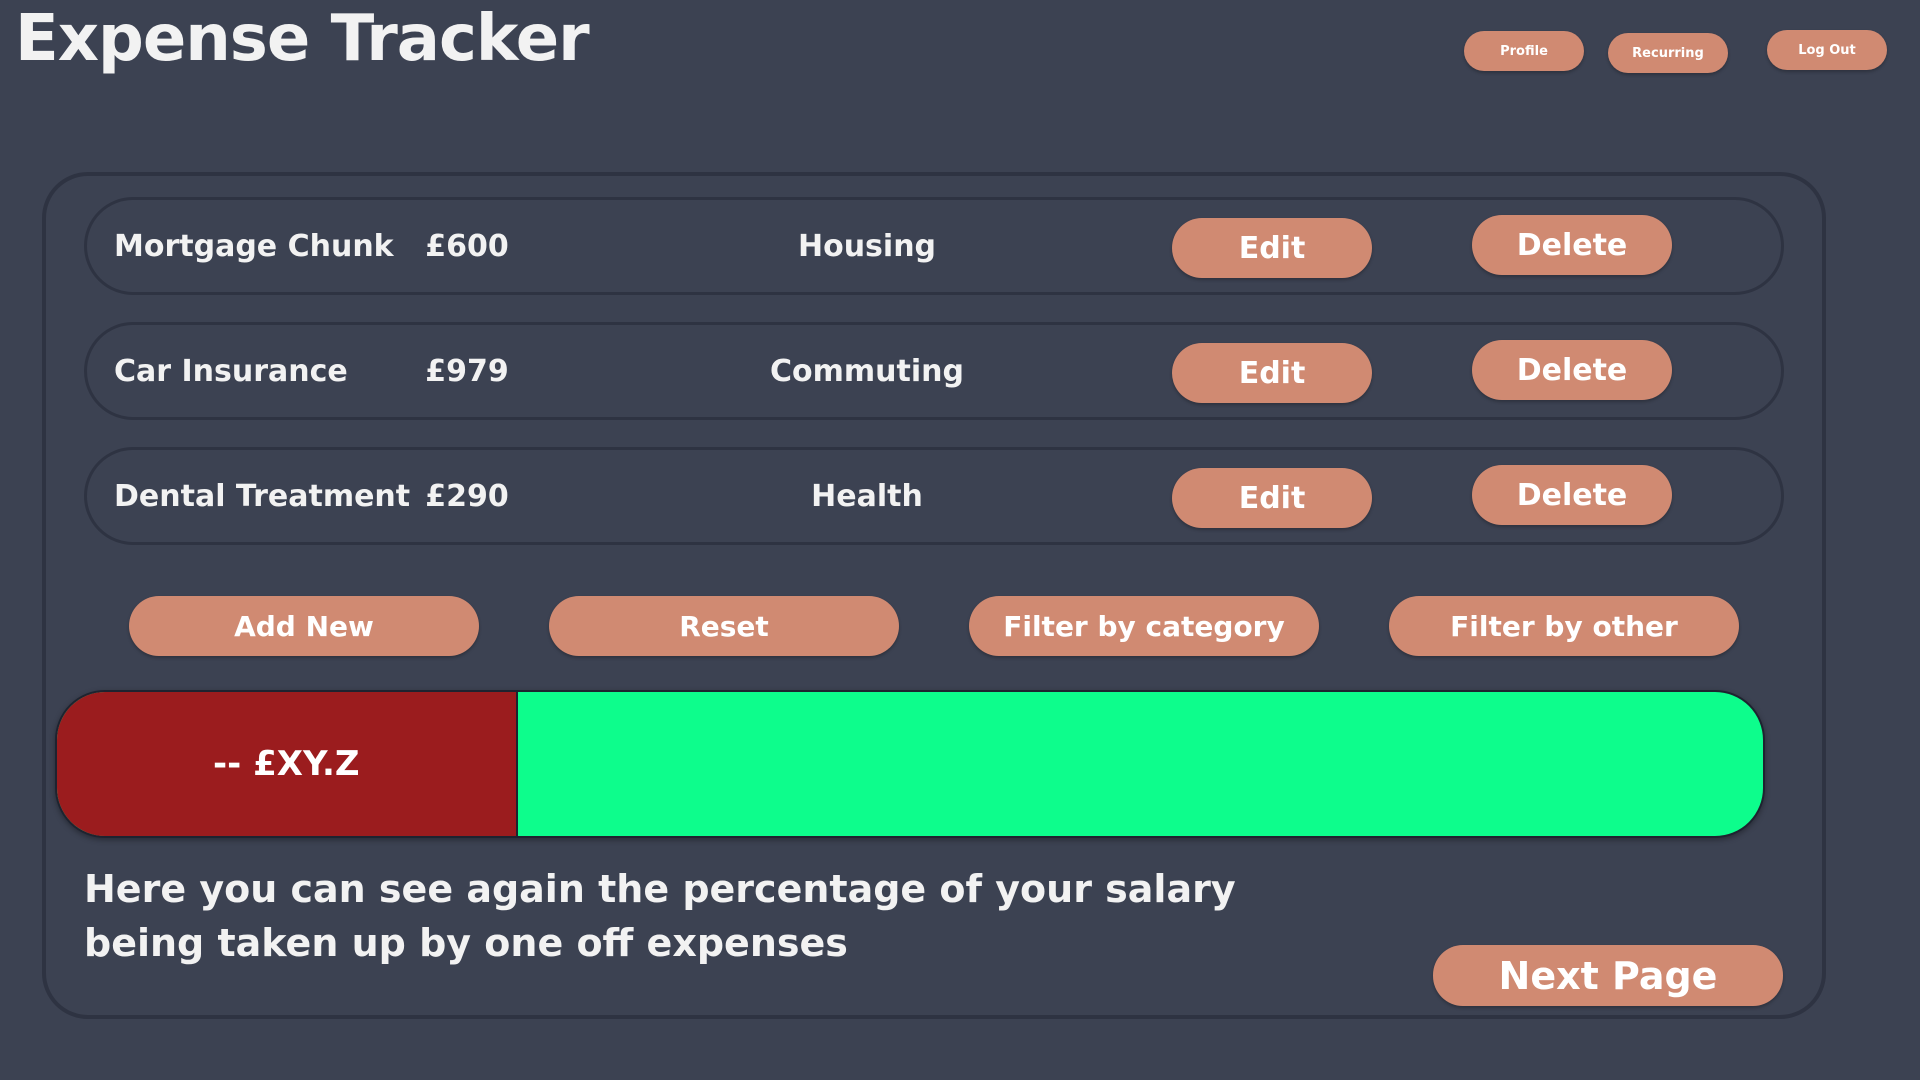 This screenshot has width=1920, height=1080. Describe the element at coordinates (724, 626) in the screenshot. I see `reset-button: Reset` at that location.